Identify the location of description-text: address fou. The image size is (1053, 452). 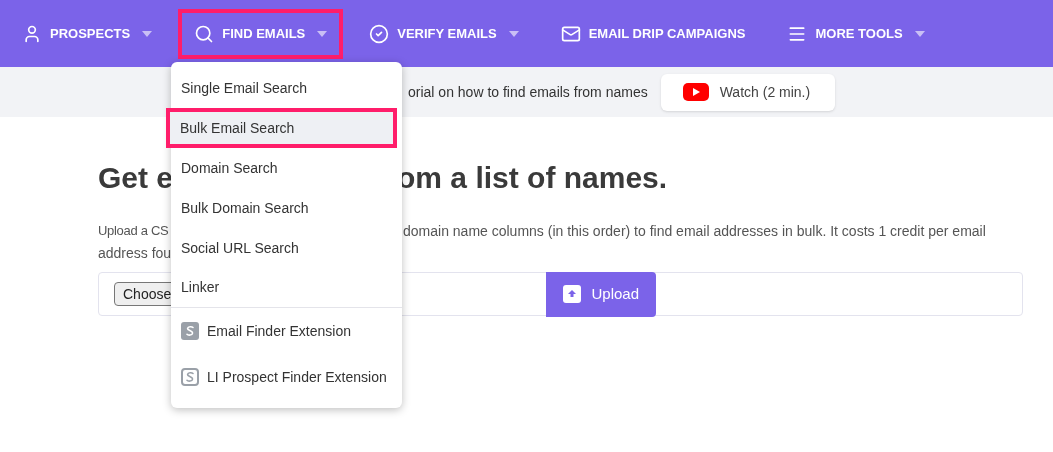
(135, 253).